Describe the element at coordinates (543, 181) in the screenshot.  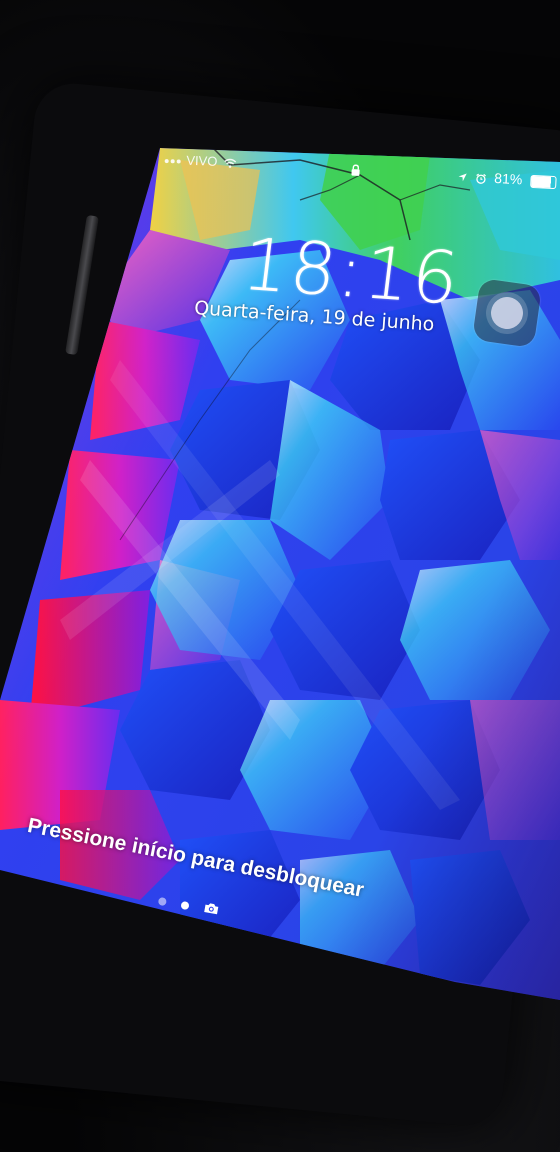
I see `battery-icon` at that location.